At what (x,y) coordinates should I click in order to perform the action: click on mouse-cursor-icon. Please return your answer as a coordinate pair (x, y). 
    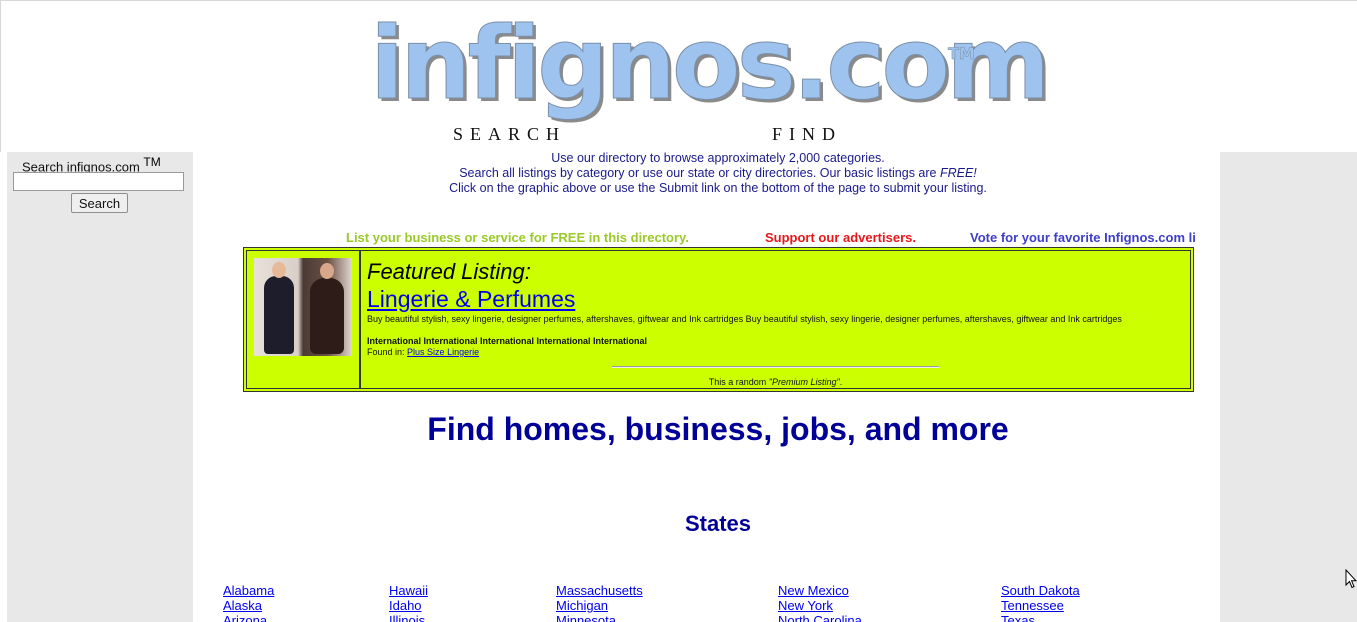
    Looking at the image, I should click on (1351, 579).